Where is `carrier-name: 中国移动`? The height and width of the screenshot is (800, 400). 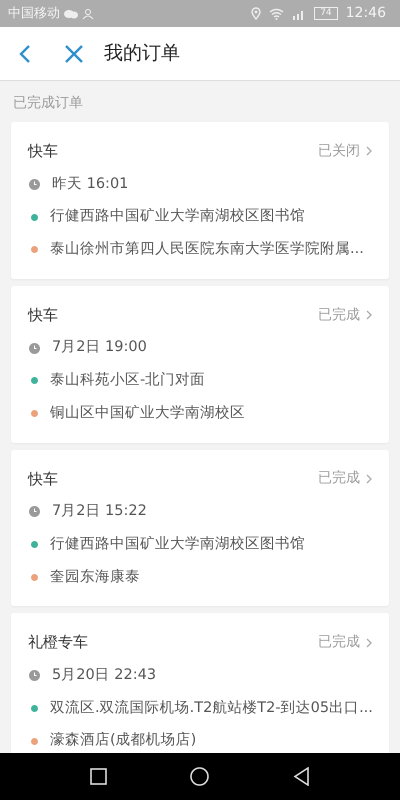
carrier-name: 中国移动 is located at coordinates (34, 13).